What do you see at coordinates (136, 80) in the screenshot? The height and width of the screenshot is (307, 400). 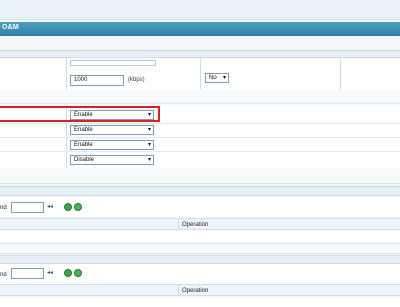 I see `rate-unit: (kbps)` at bounding box center [136, 80].